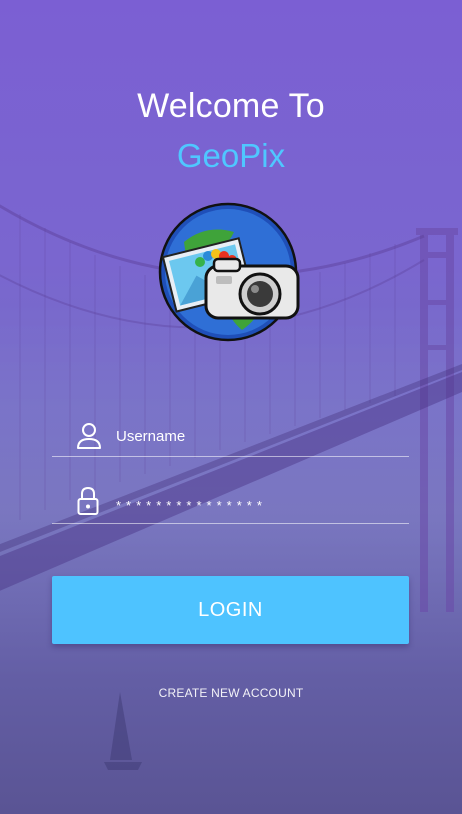 The width and height of the screenshot is (462, 814). I want to click on password-field, so click(230, 502).